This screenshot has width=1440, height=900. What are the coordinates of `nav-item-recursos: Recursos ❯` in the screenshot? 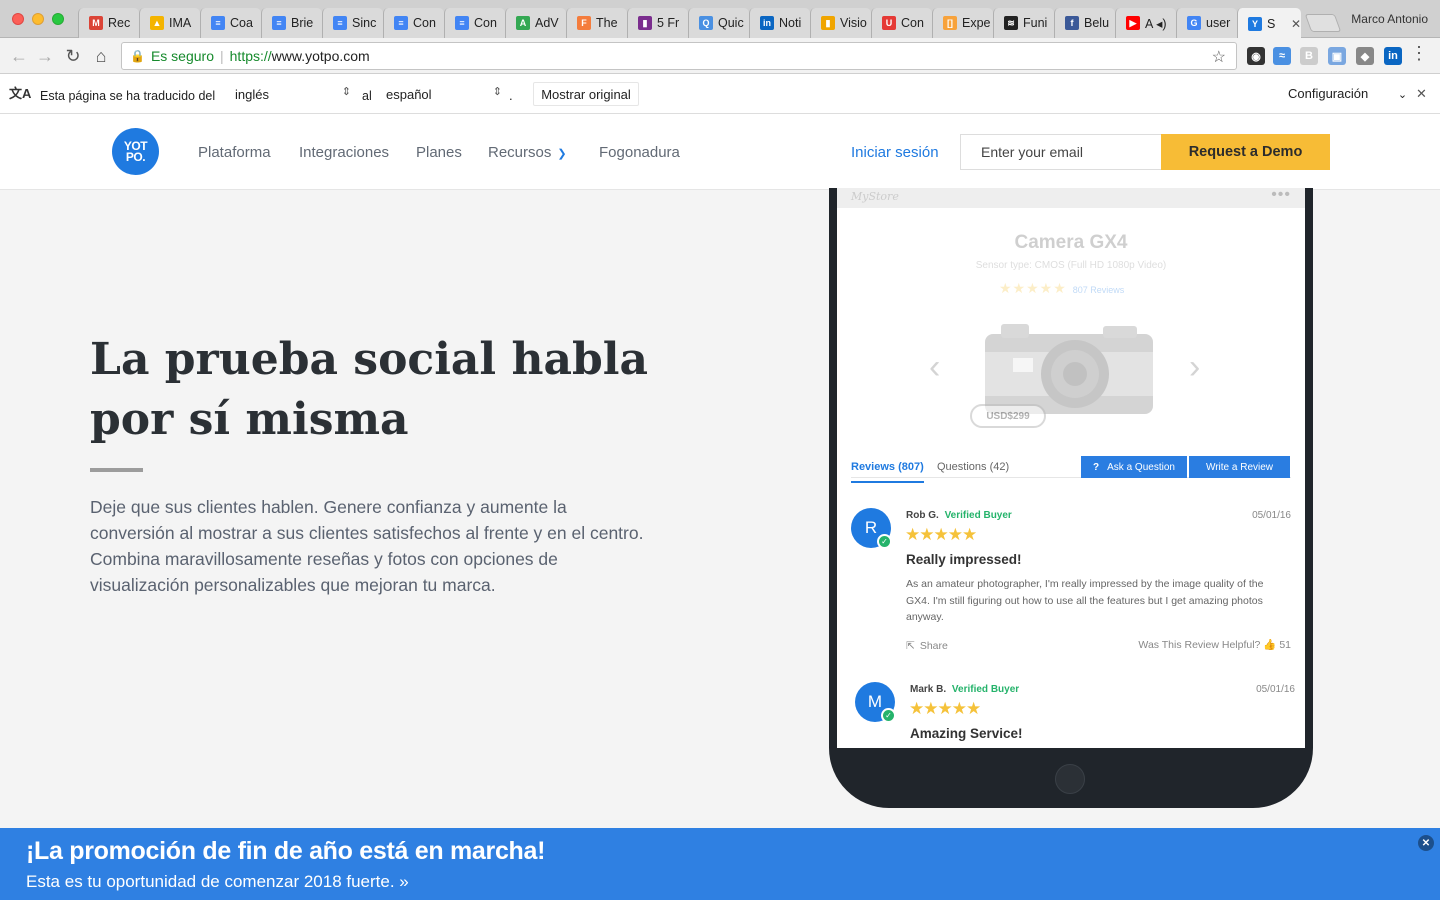 It's located at (527, 152).